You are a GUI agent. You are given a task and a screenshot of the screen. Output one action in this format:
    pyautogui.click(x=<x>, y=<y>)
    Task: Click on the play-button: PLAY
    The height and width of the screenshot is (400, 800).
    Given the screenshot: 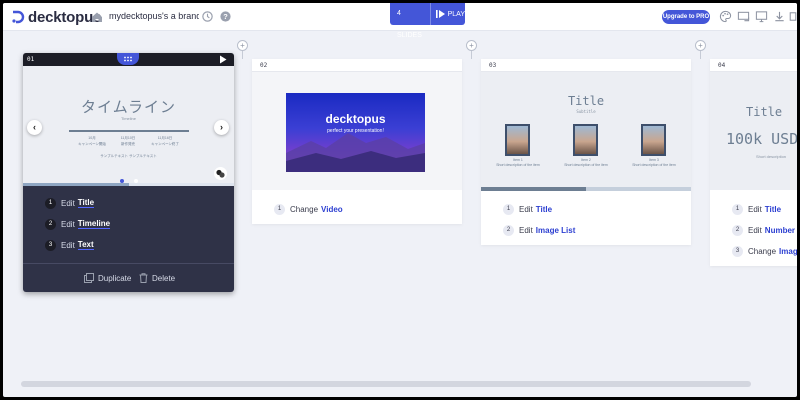 What is the action you would take?
    pyautogui.click(x=448, y=14)
    